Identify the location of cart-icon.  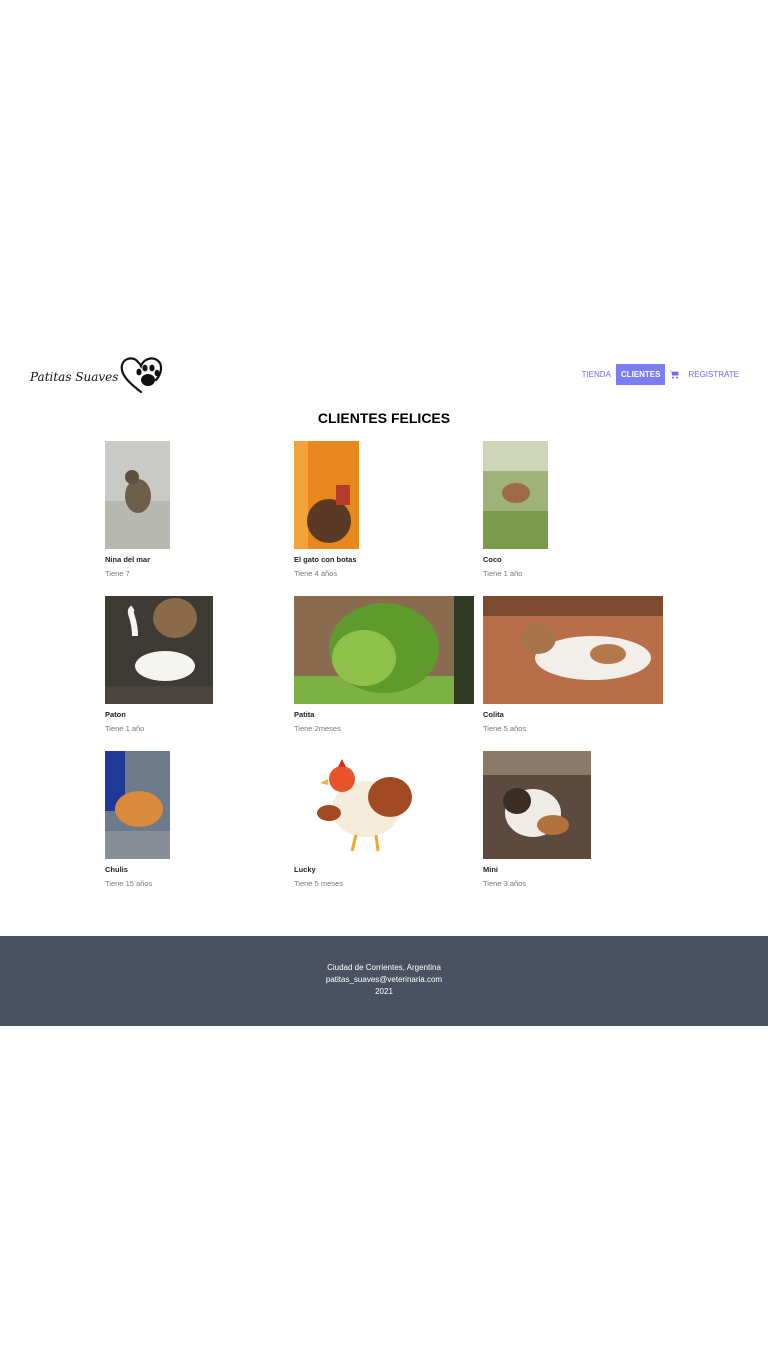
(674, 375).